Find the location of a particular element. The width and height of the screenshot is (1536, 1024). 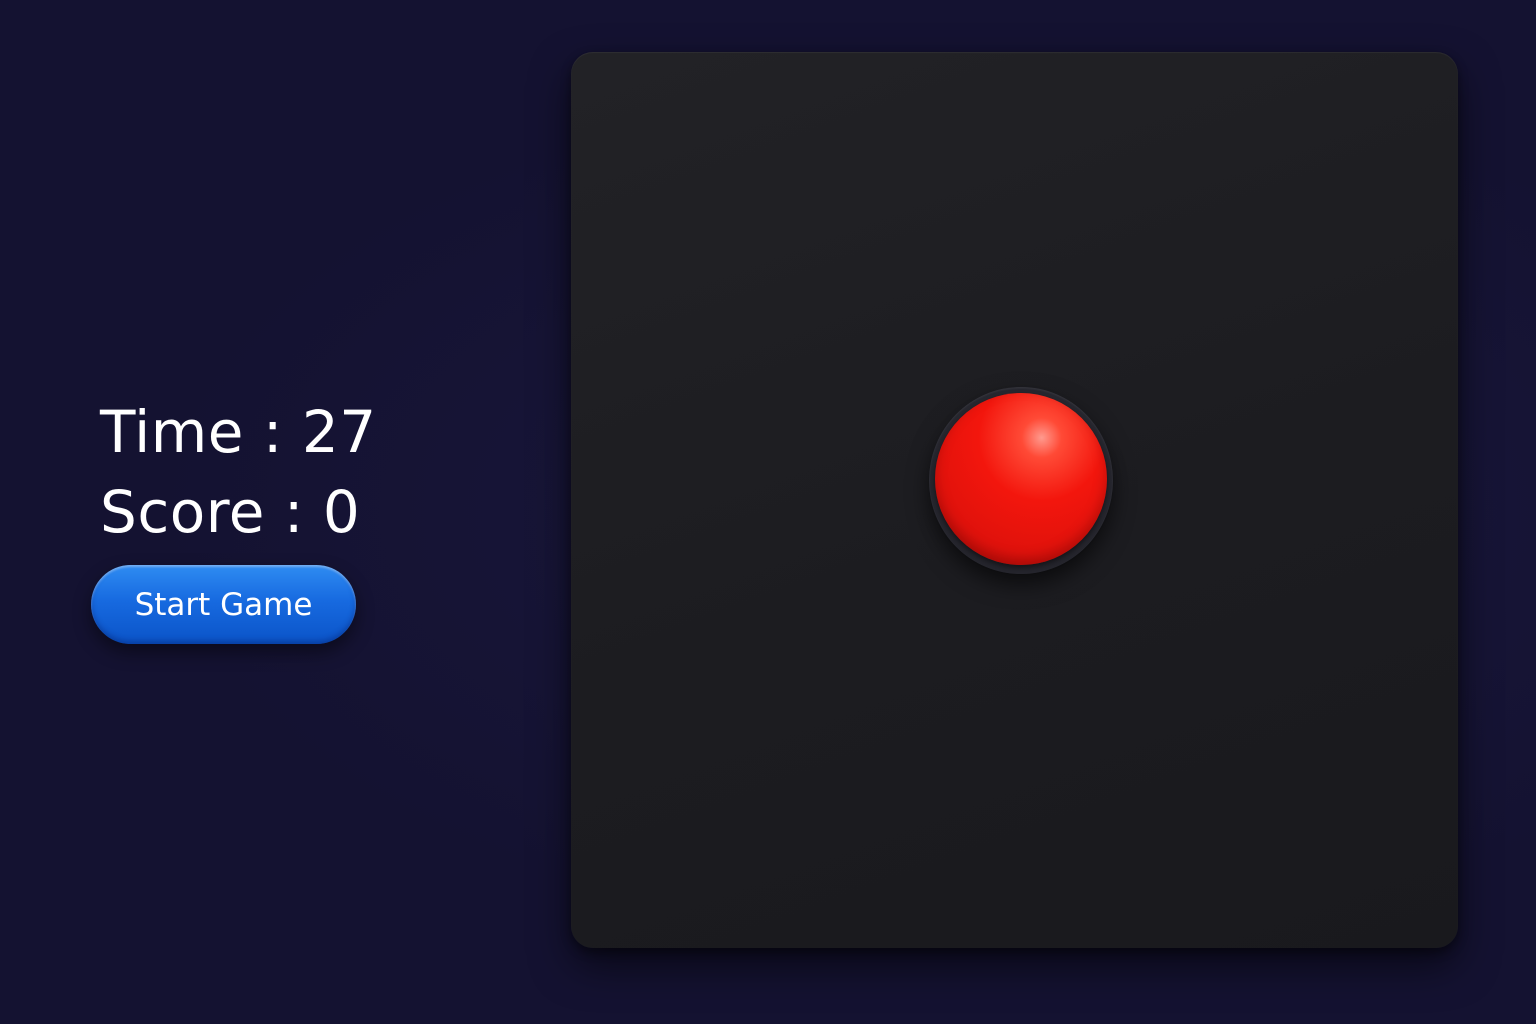

start-game-button: Start Game is located at coordinates (223, 604).